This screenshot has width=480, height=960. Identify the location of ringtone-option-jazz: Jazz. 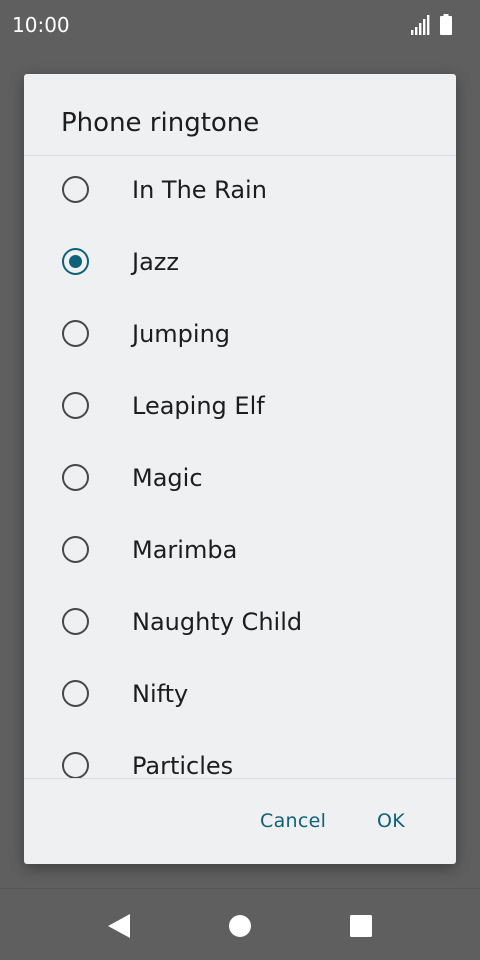
(240, 264).